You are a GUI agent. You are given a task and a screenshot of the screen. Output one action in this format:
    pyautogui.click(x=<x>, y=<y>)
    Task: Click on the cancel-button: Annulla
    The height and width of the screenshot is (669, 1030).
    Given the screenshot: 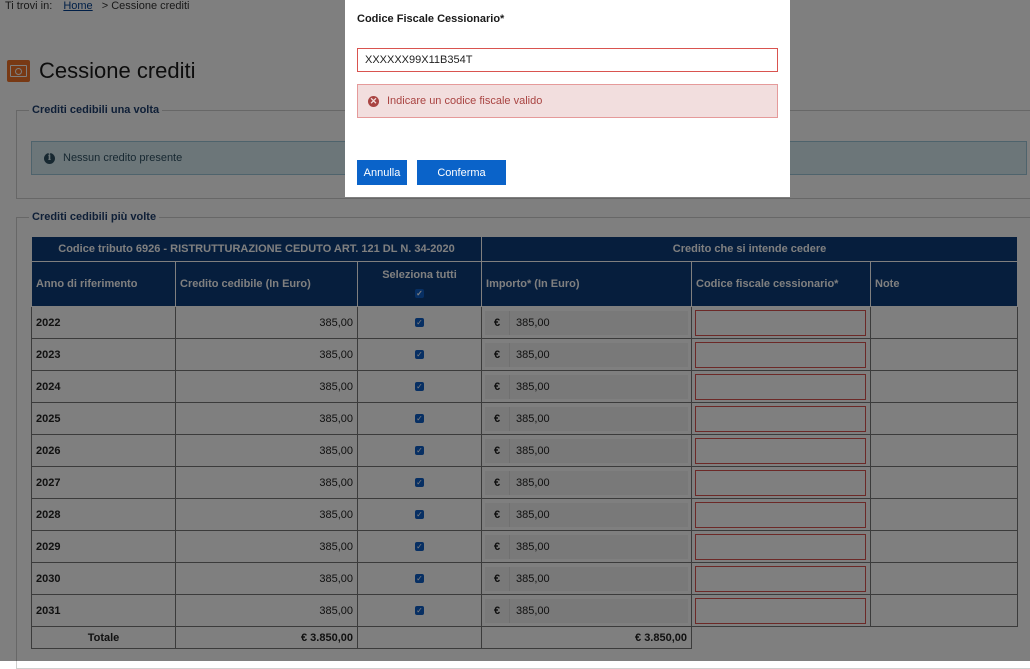 What is the action you would take?
    pyautogui.click(x=382, y=172)
    